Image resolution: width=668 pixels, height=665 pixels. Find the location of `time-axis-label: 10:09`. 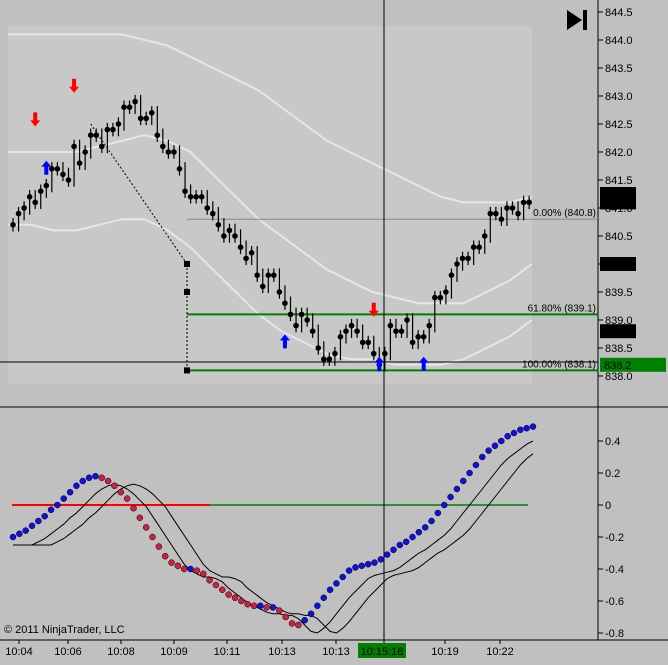

time-axis-label: 10:09 is located at coordinates (174, 652).